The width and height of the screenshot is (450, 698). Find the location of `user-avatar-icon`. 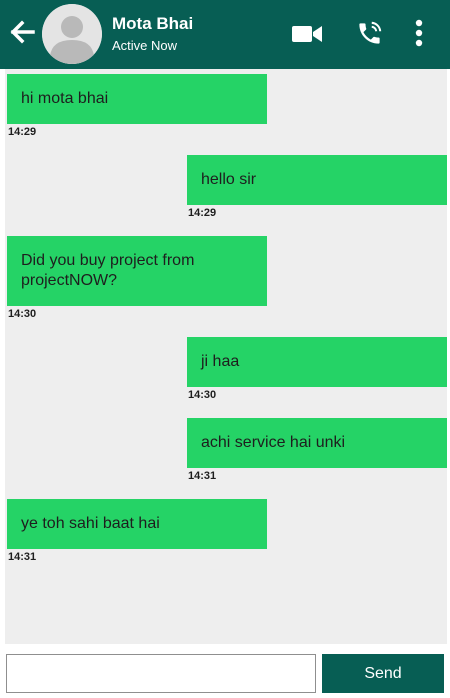

user-avatar-icon is located at coordinates (72, 34).